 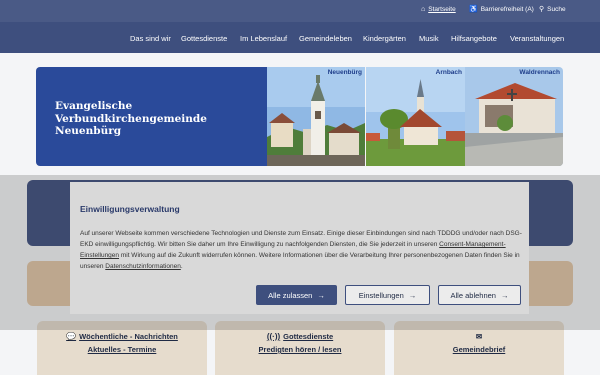 I want to click on broadcast-icon: ((·)), so click(x=273, y=336).